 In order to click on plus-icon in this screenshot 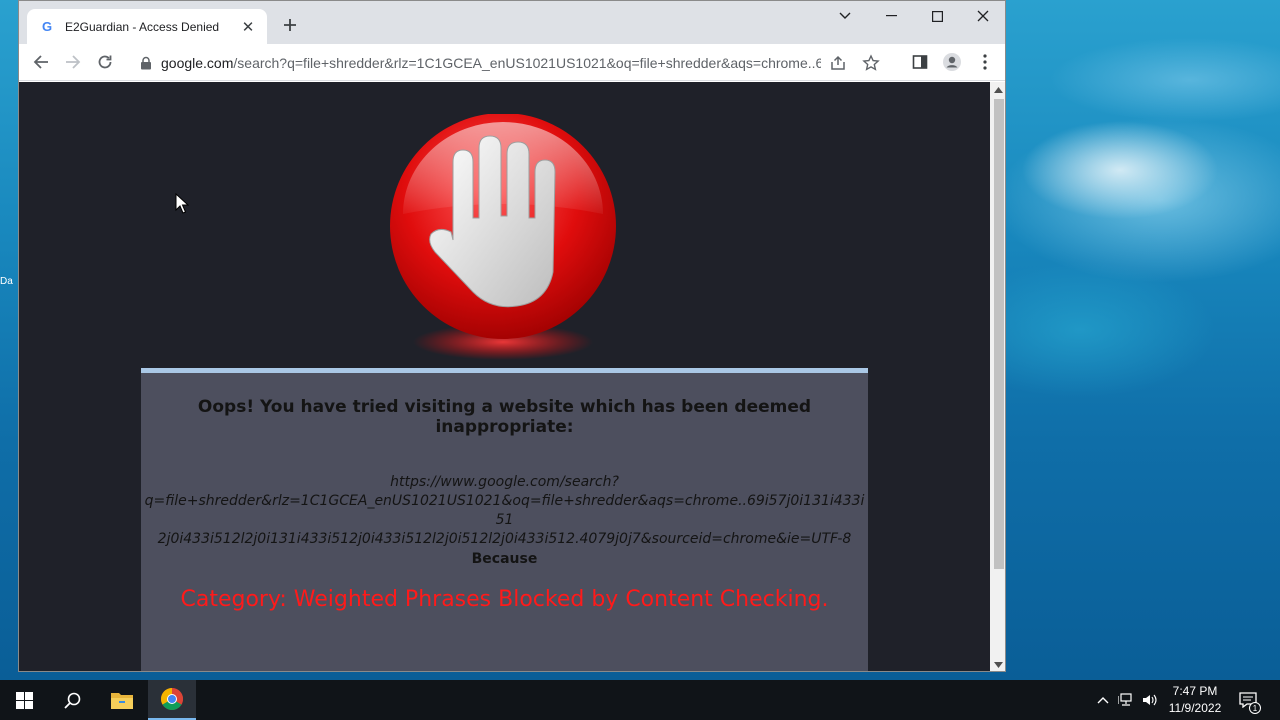, I will do `click(290, 25)`.